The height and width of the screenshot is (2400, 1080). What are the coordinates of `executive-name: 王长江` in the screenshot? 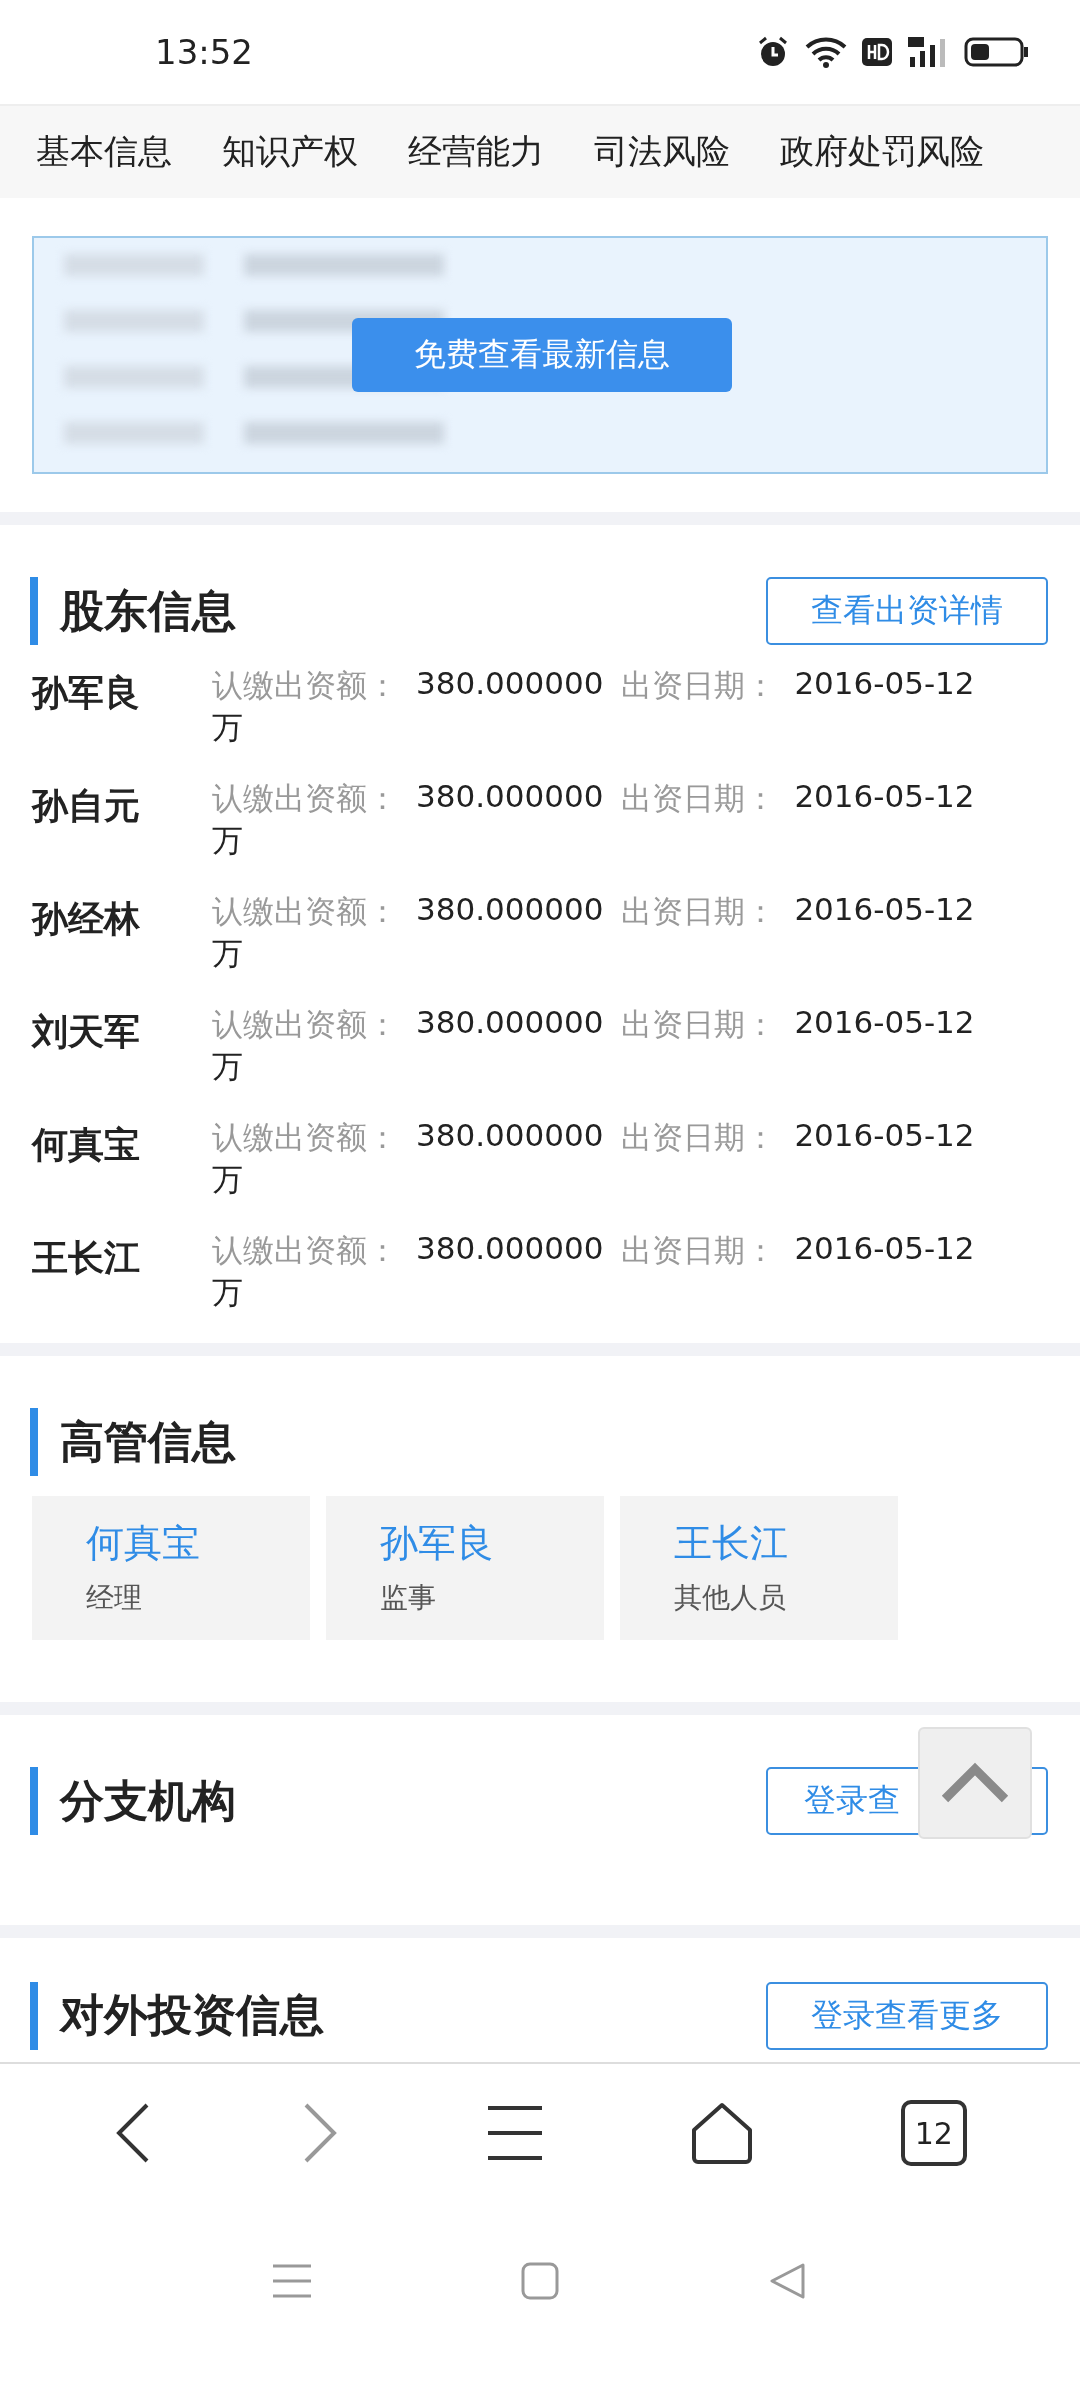 It's located at (731, 1544).